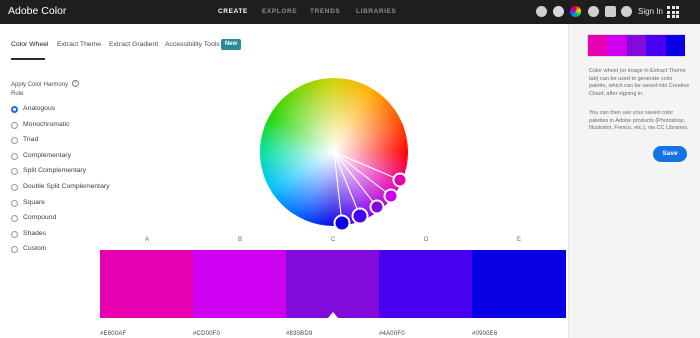 This screenshot has width=700, height=338. I want to click on tab-accessibility-tools: Accessibility Tools, so click(192, 44).